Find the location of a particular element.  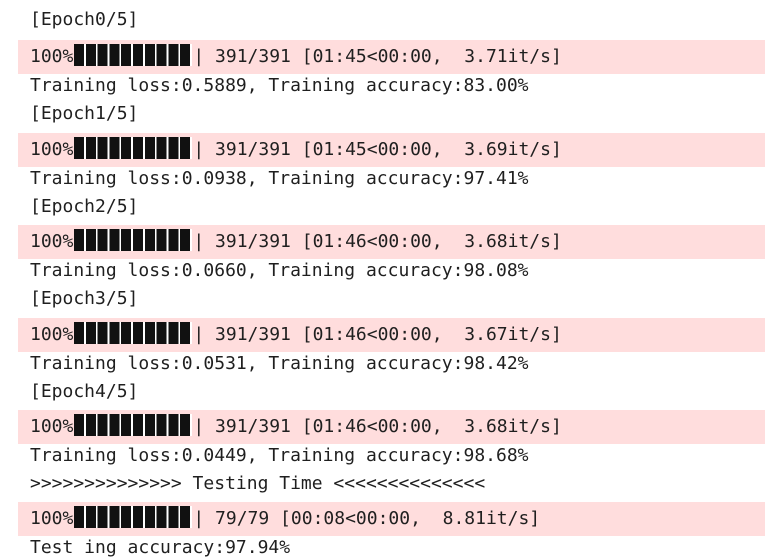

progress-line-epoch-4: 100% | 391/391 [01:46<00:00, 3.68it/s] is located at coordinates (391, 427).